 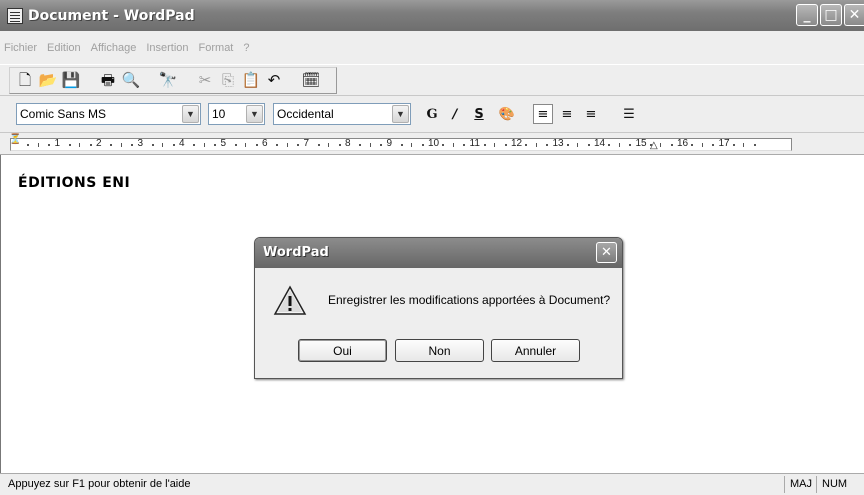 What do you see at coordinates (74, 183) in the screenshot?
I see `document-text: ÉDITIONS ENI` at bounding box center [74, 183].